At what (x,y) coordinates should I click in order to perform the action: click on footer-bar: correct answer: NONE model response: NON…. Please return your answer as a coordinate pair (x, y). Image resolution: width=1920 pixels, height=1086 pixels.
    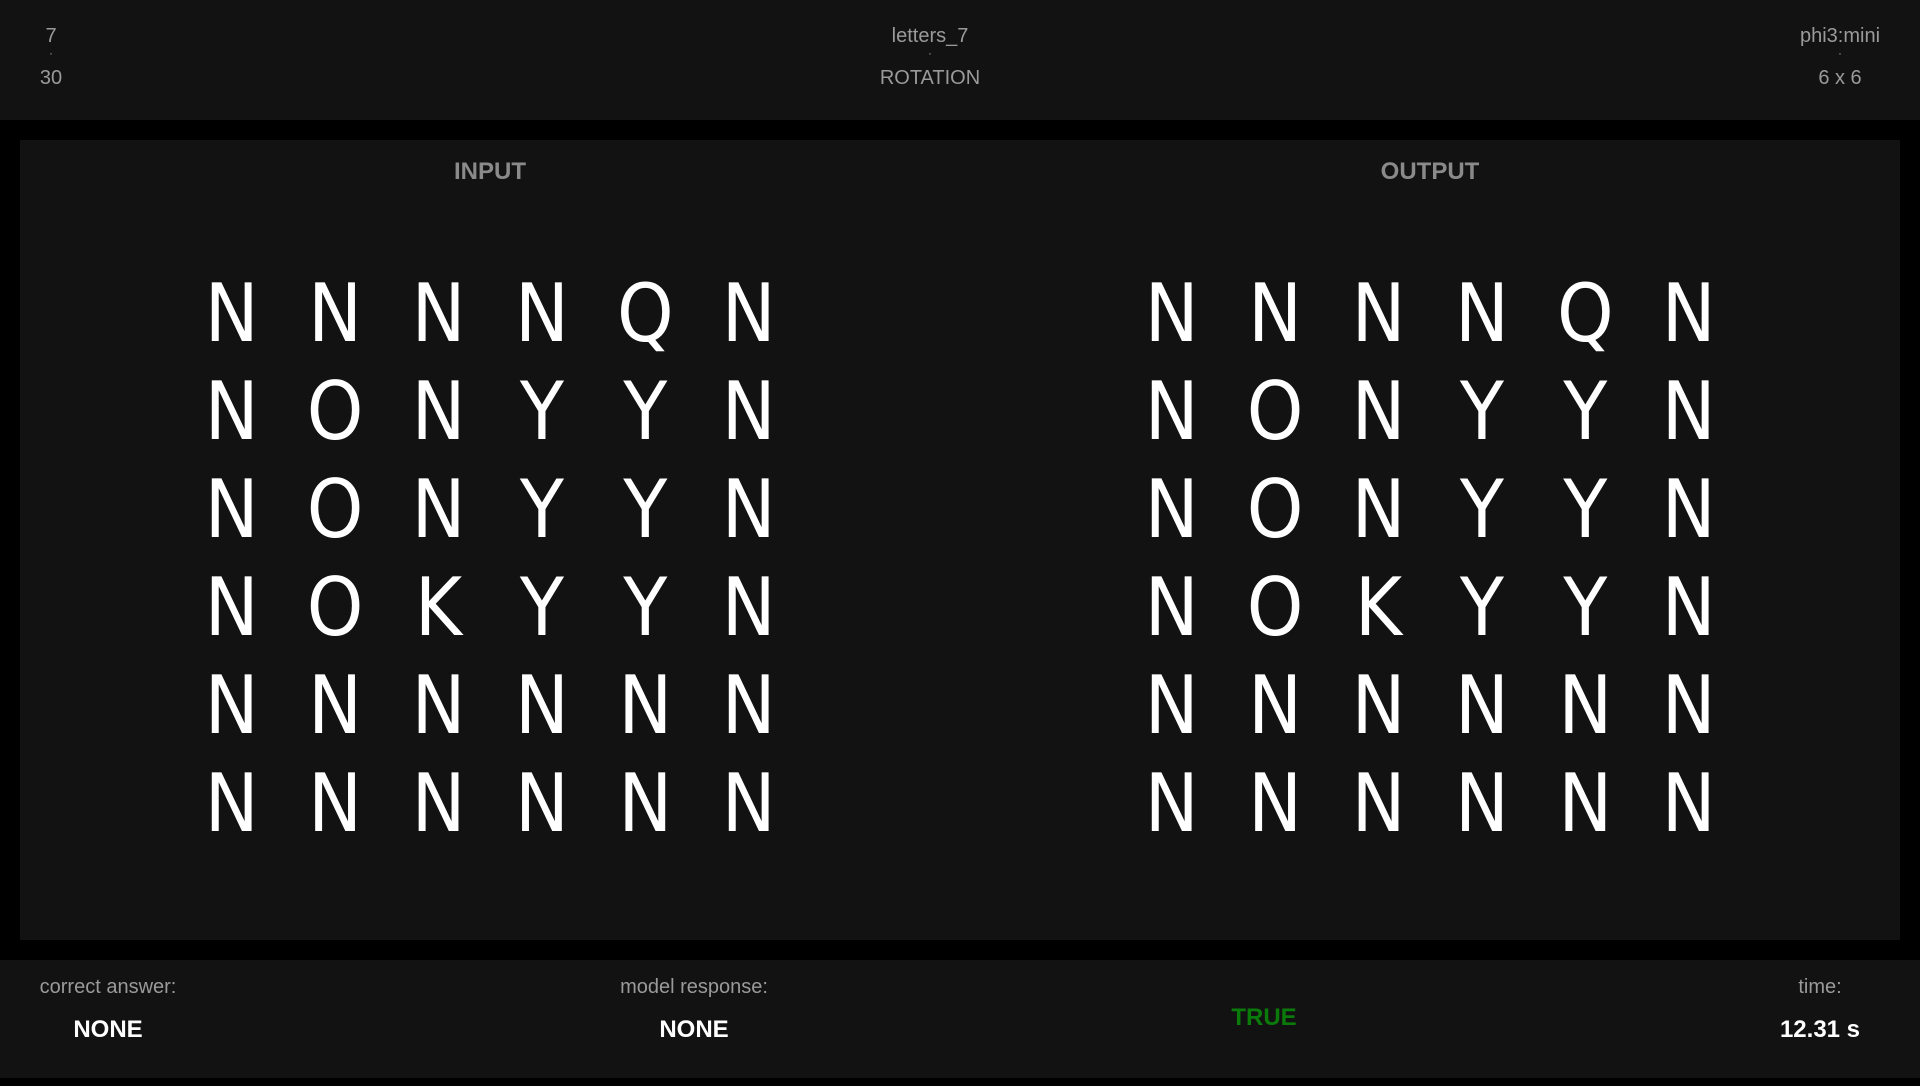
    Looking at the image, I should click on (960, 1019).